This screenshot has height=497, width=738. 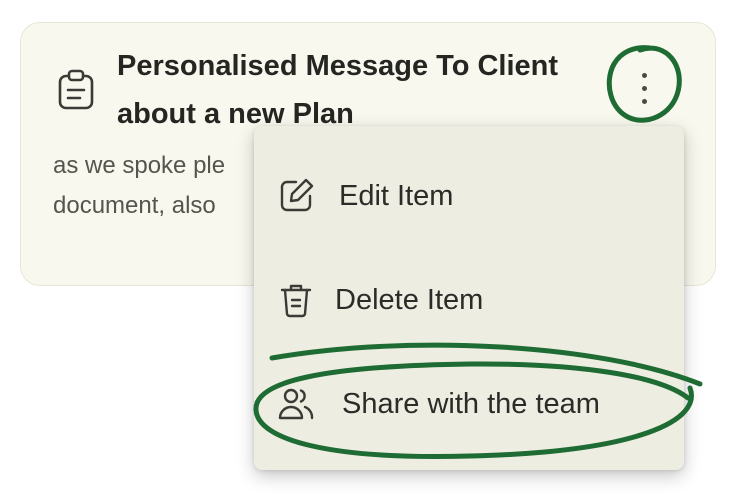 What do you see at coordinates (296, 404) in the screenshot?
I see `users-icon` at bounding box center [296, 404].